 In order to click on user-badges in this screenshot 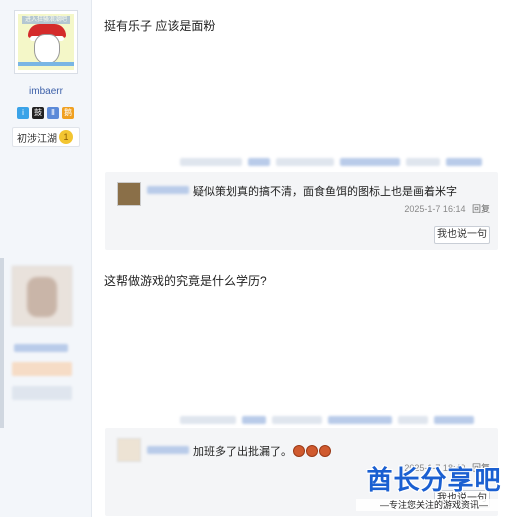, I will do `click(42, 369)`.